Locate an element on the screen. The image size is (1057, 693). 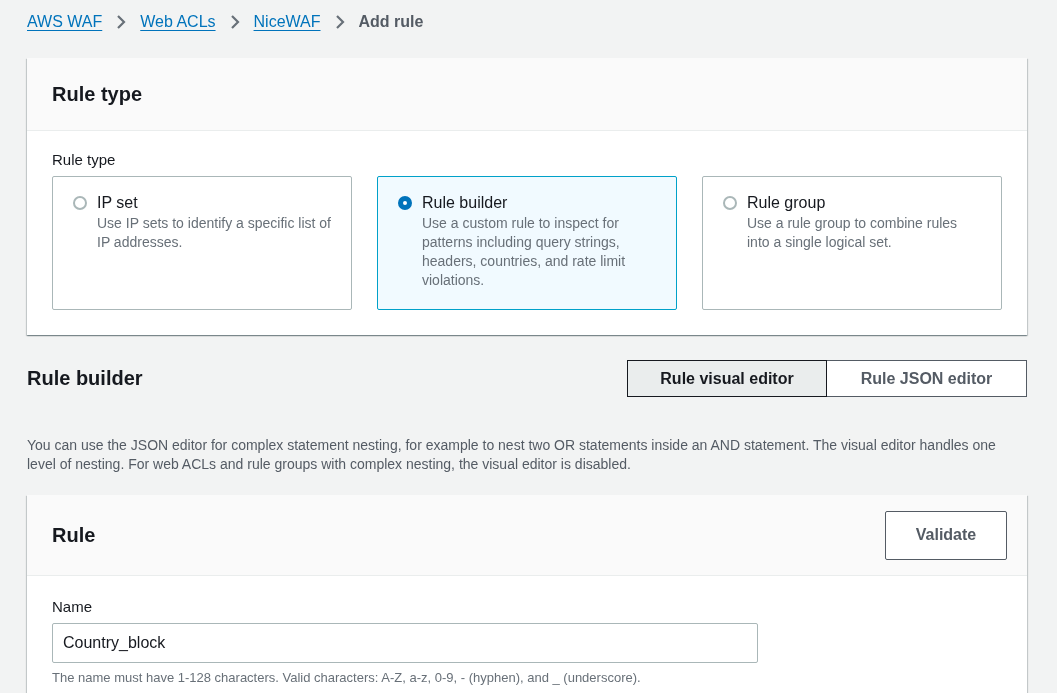
breadcrumb-current: Add rule is located at coordinates (391, 22).